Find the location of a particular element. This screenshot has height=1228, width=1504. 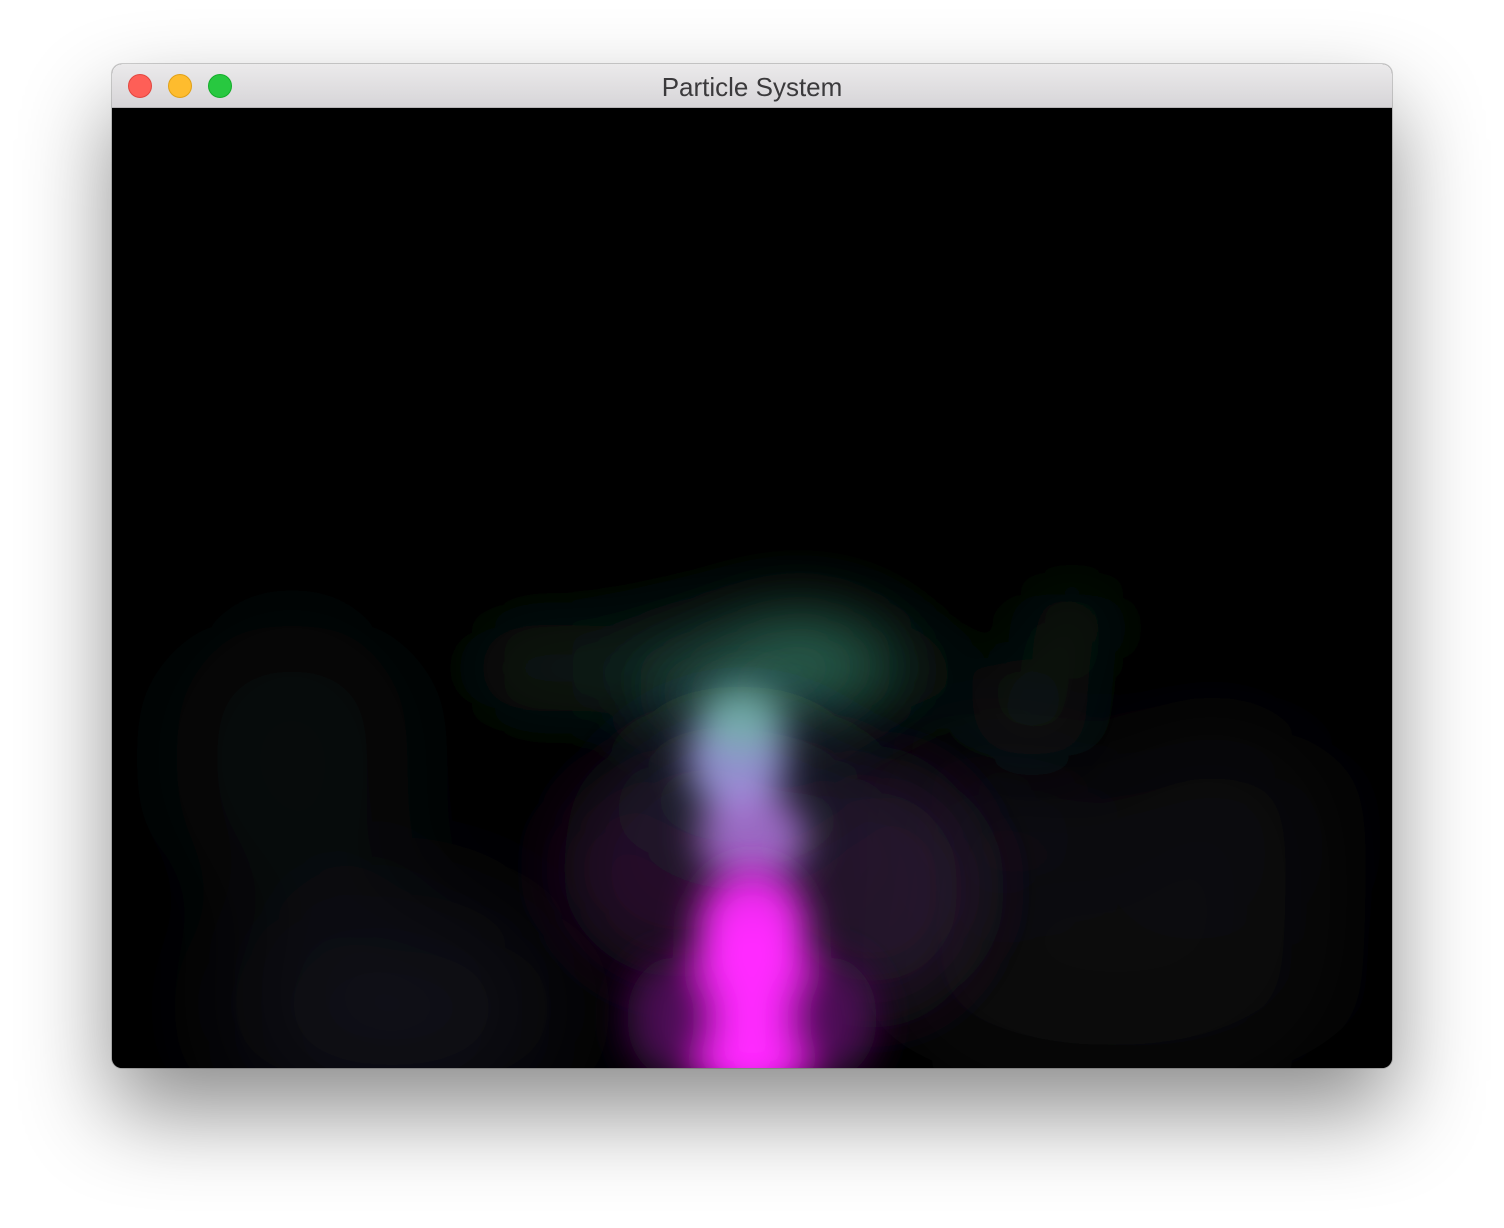

title-bar: Particle System is located at coordinates (752, 86).